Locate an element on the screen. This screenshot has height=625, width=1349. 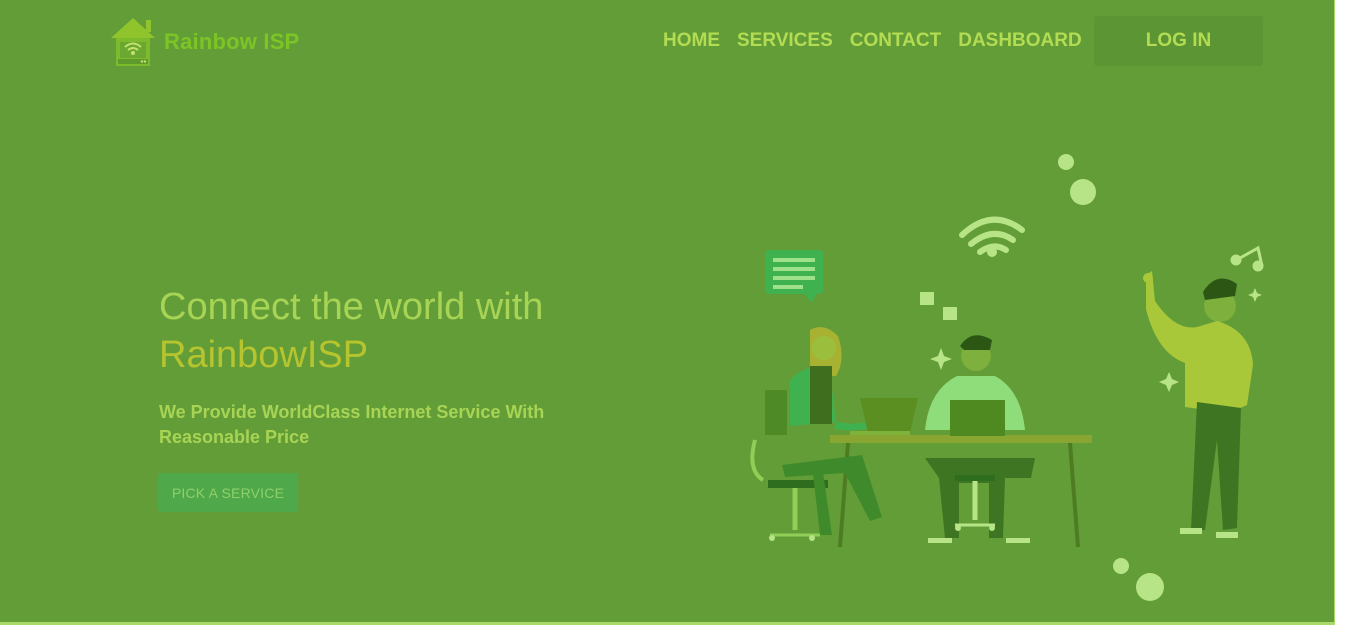
main-nav: HOME SERVICES CONTACT DASHBOARD is located at coordinates (872, 41).